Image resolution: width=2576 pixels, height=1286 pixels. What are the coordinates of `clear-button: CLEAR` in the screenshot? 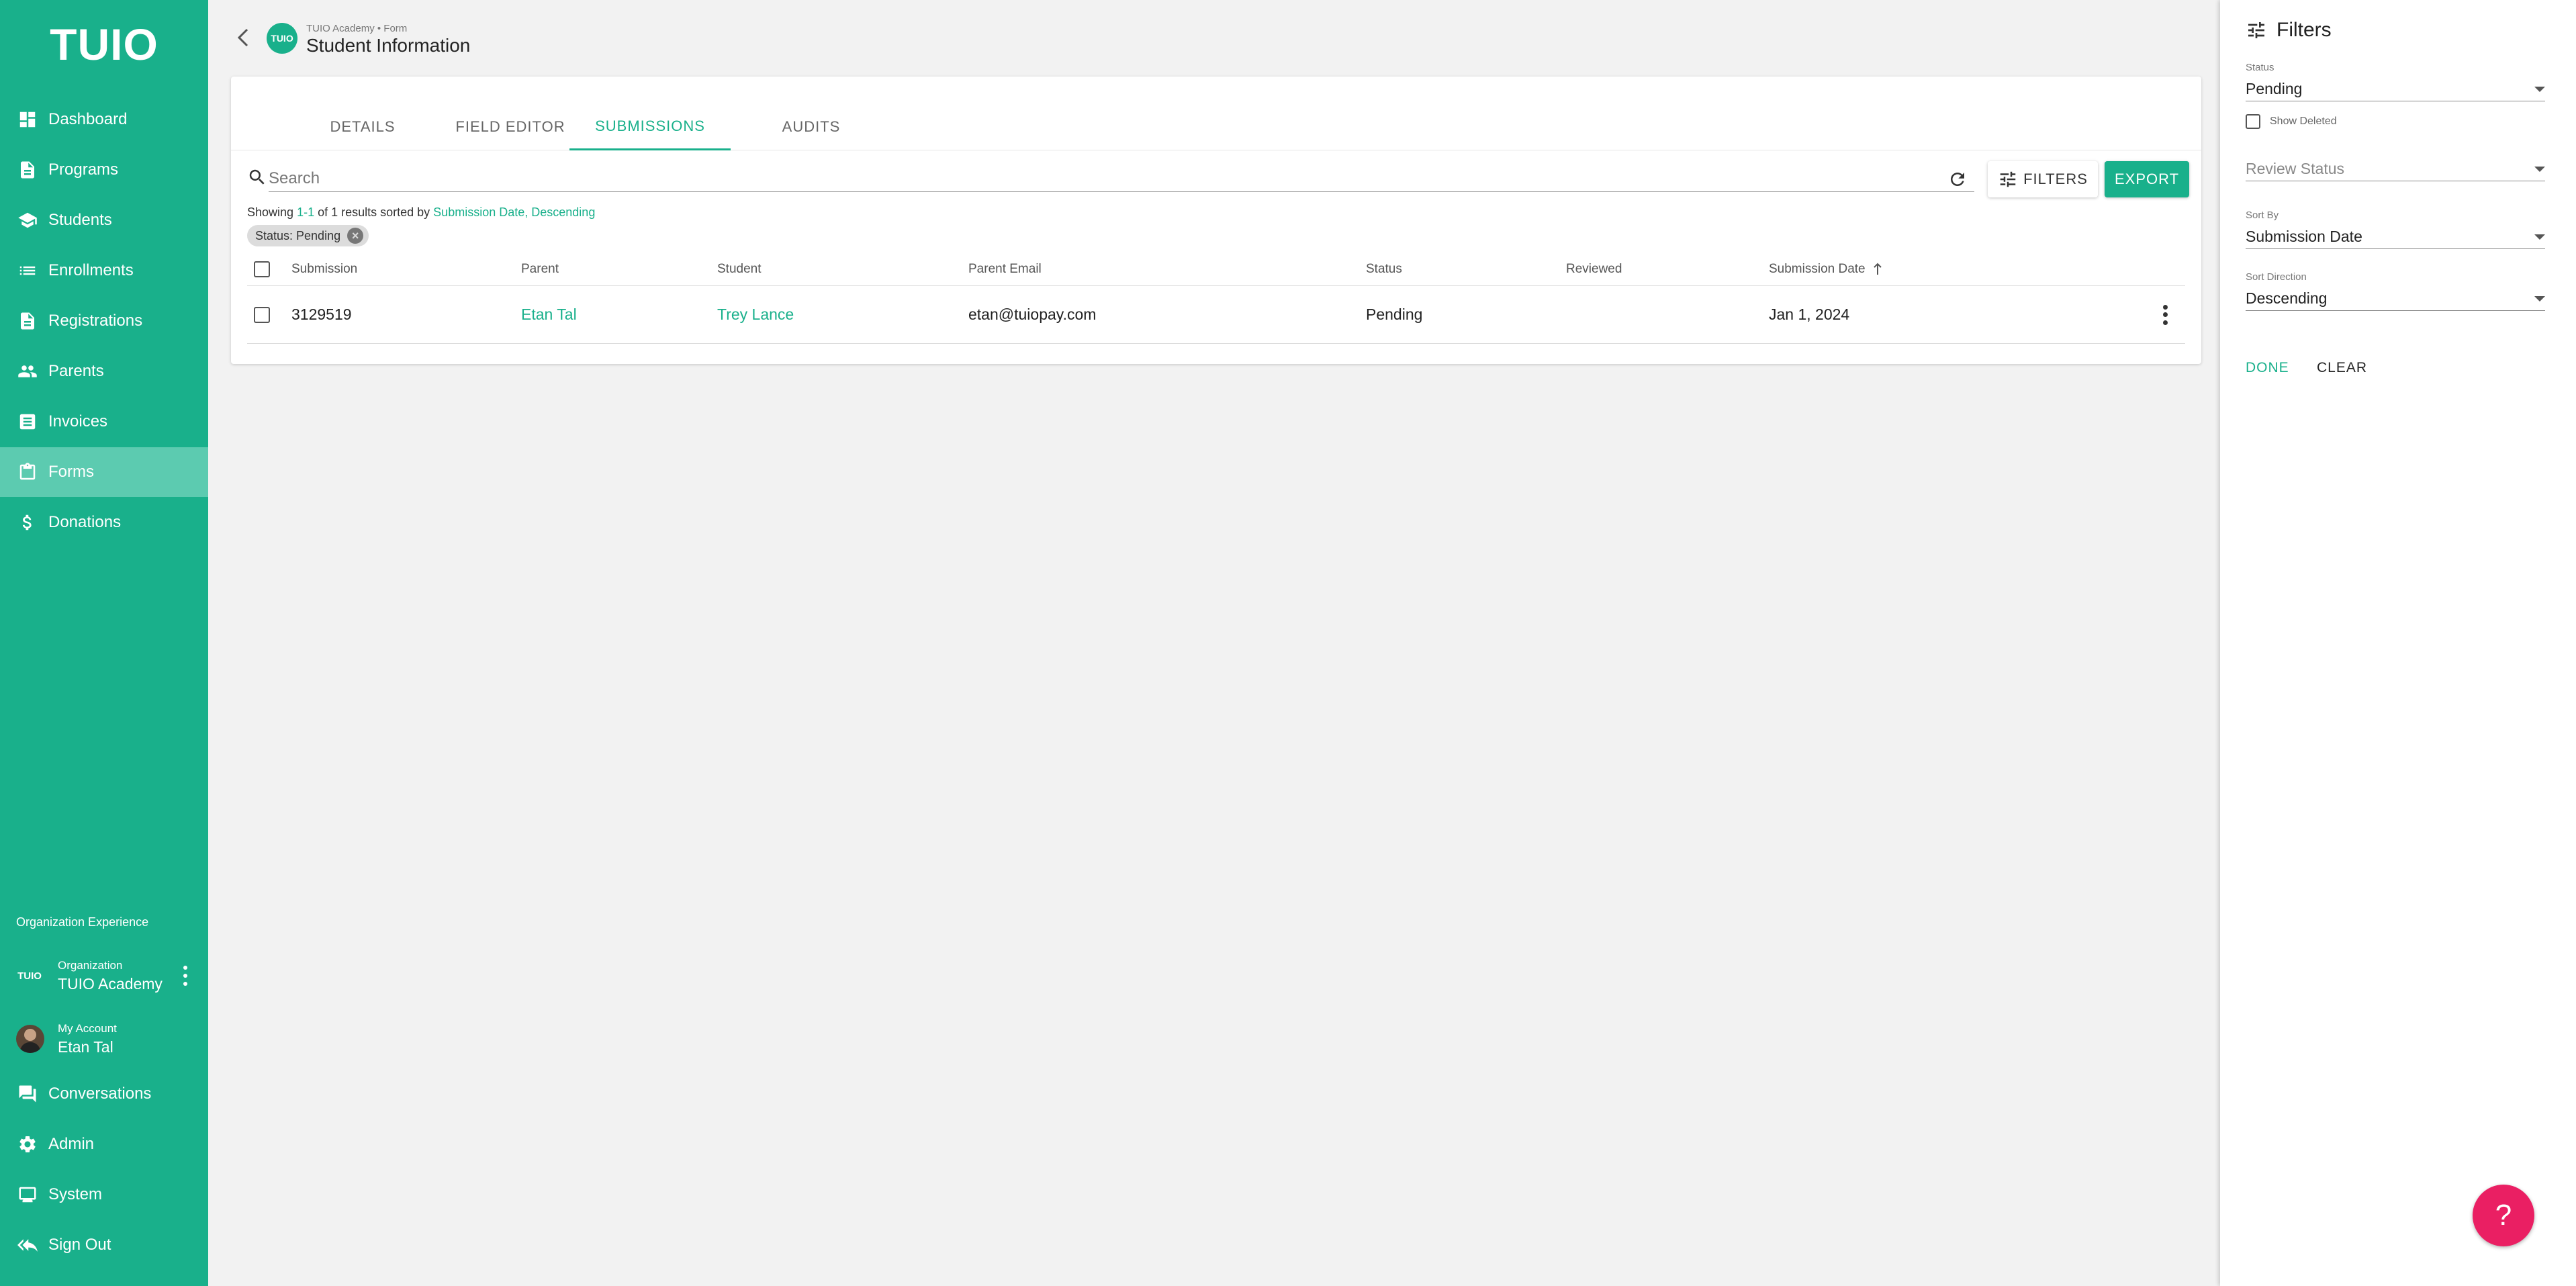 It's located at (2342, 368).